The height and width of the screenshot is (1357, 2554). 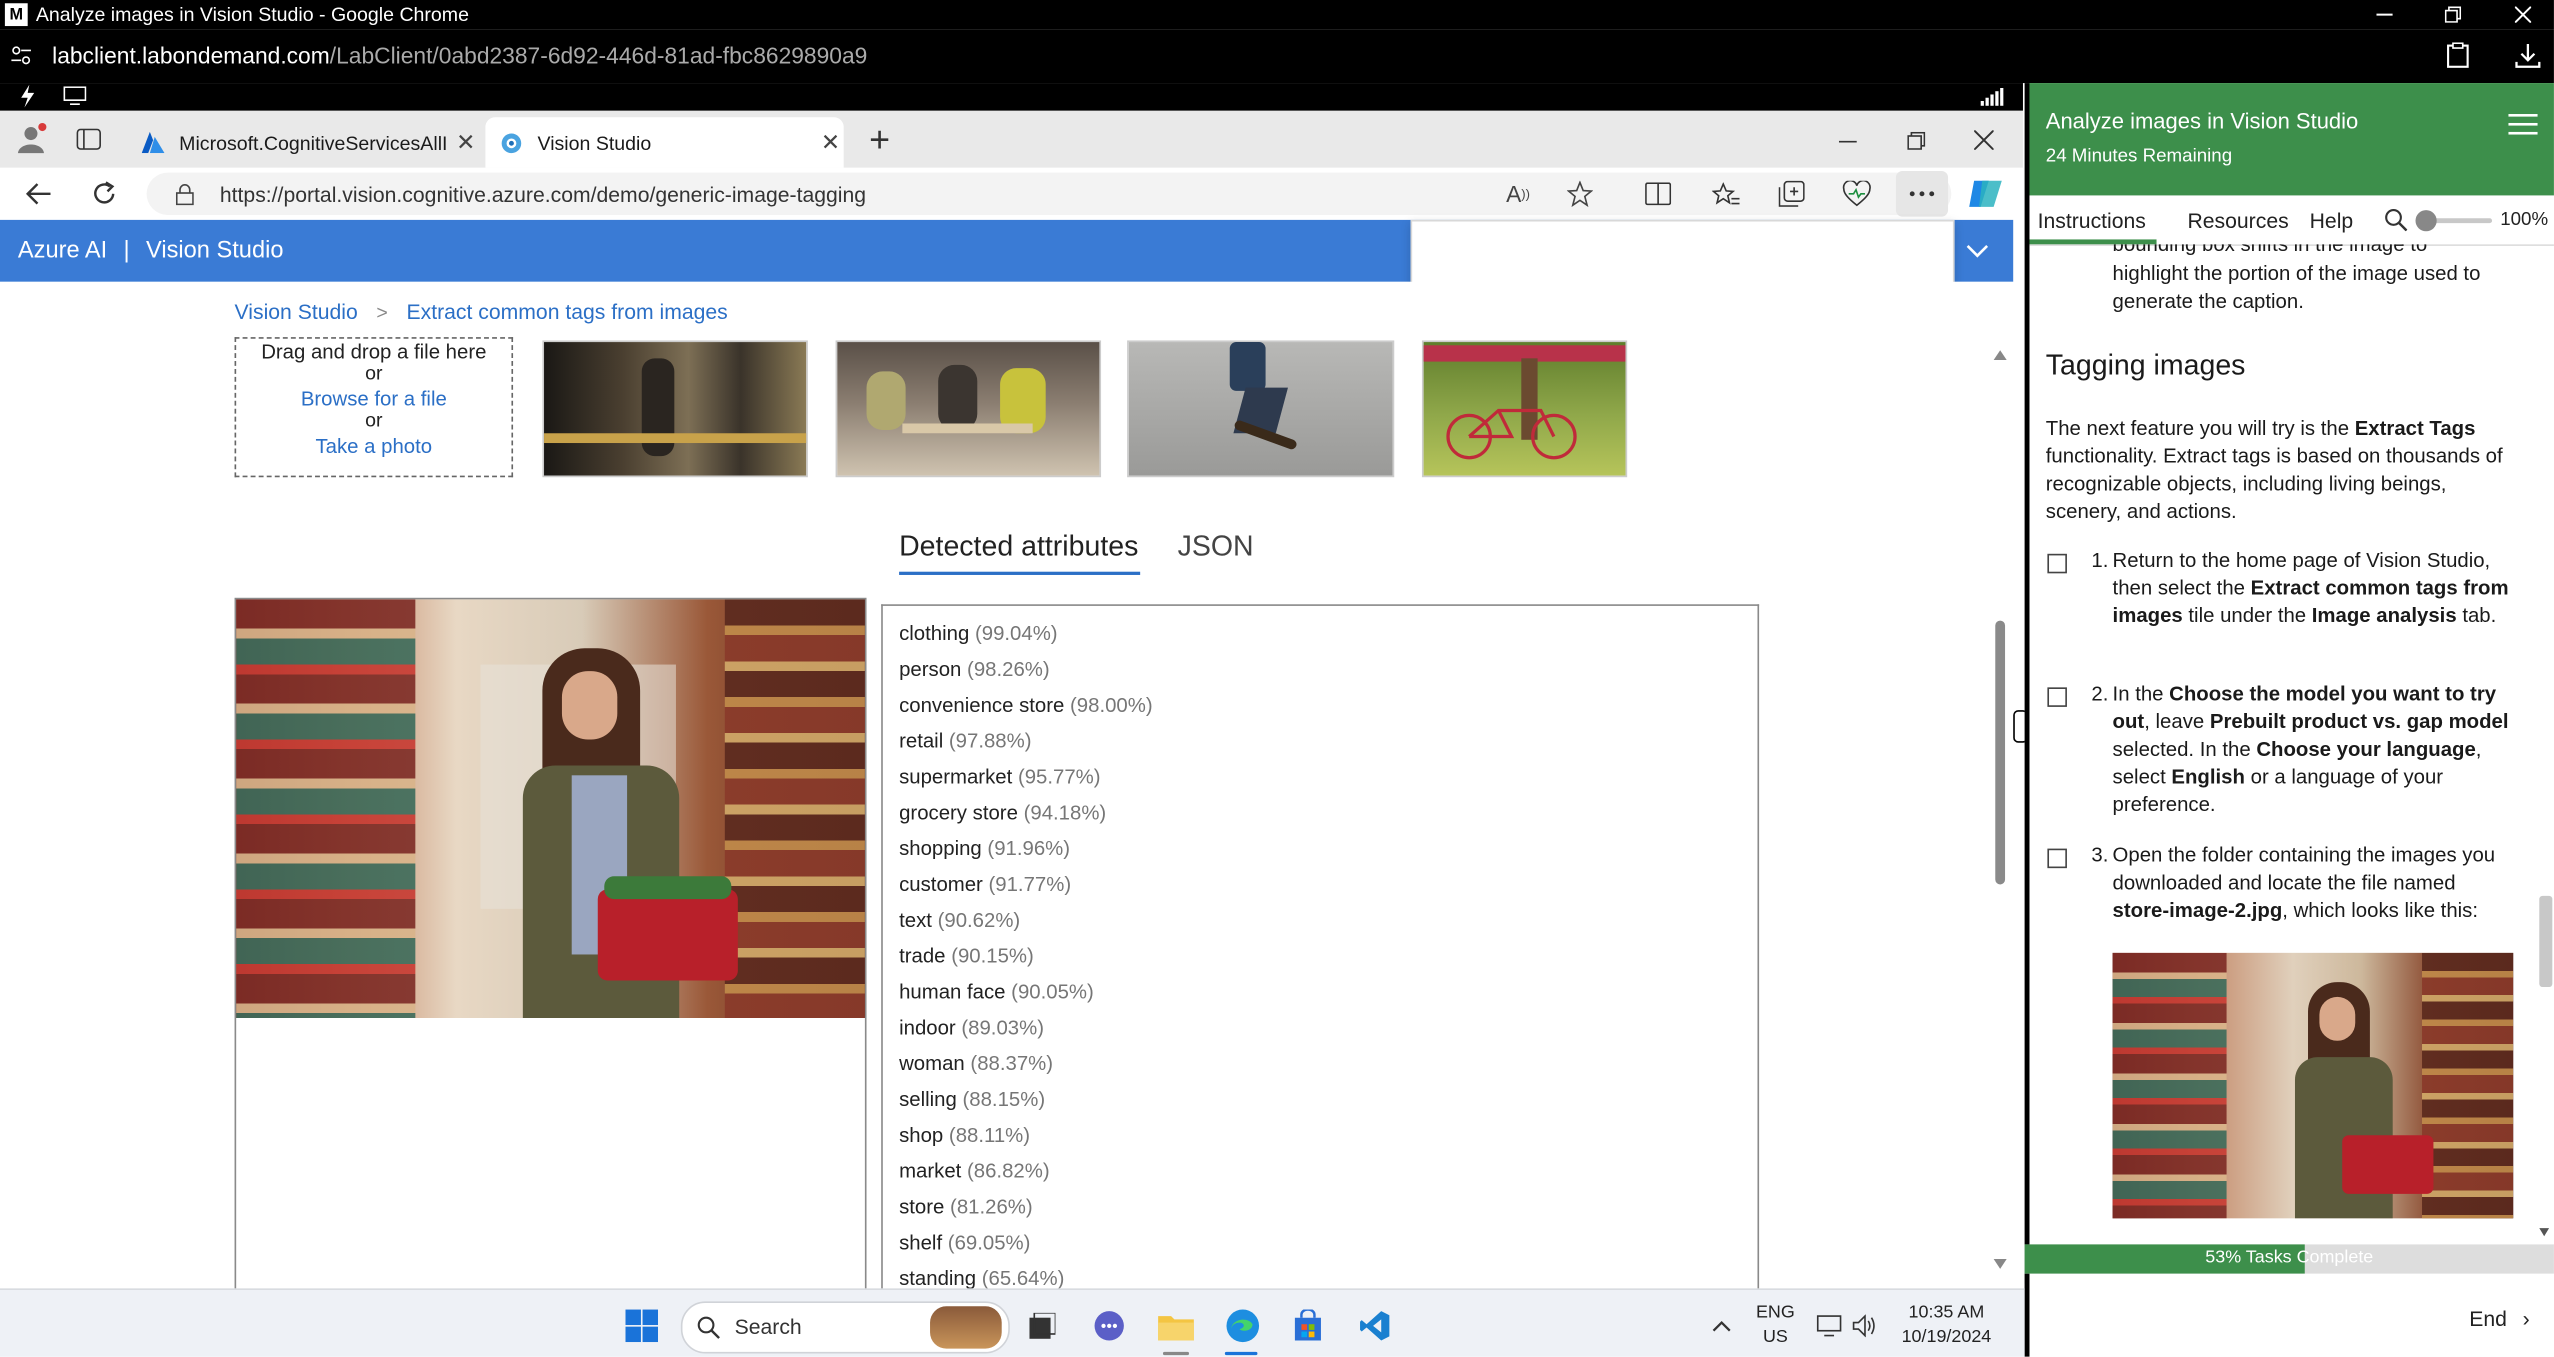 I want to click on monitor-icon, so click(x=75, y=96).